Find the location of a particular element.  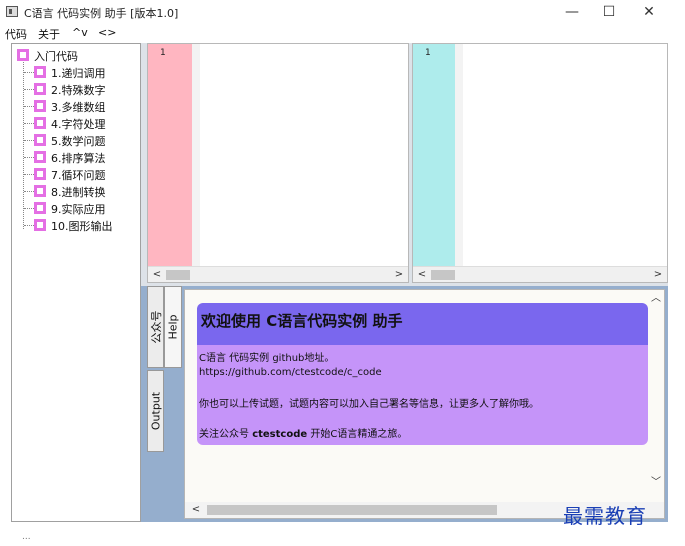

menu-code: 代码 is located at coordinates (16, 34).